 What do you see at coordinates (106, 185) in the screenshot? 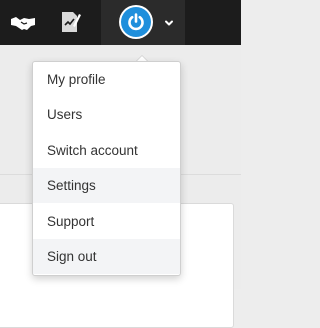
I see `menu-item-settings: Settings` at bounding box center [106, 185].